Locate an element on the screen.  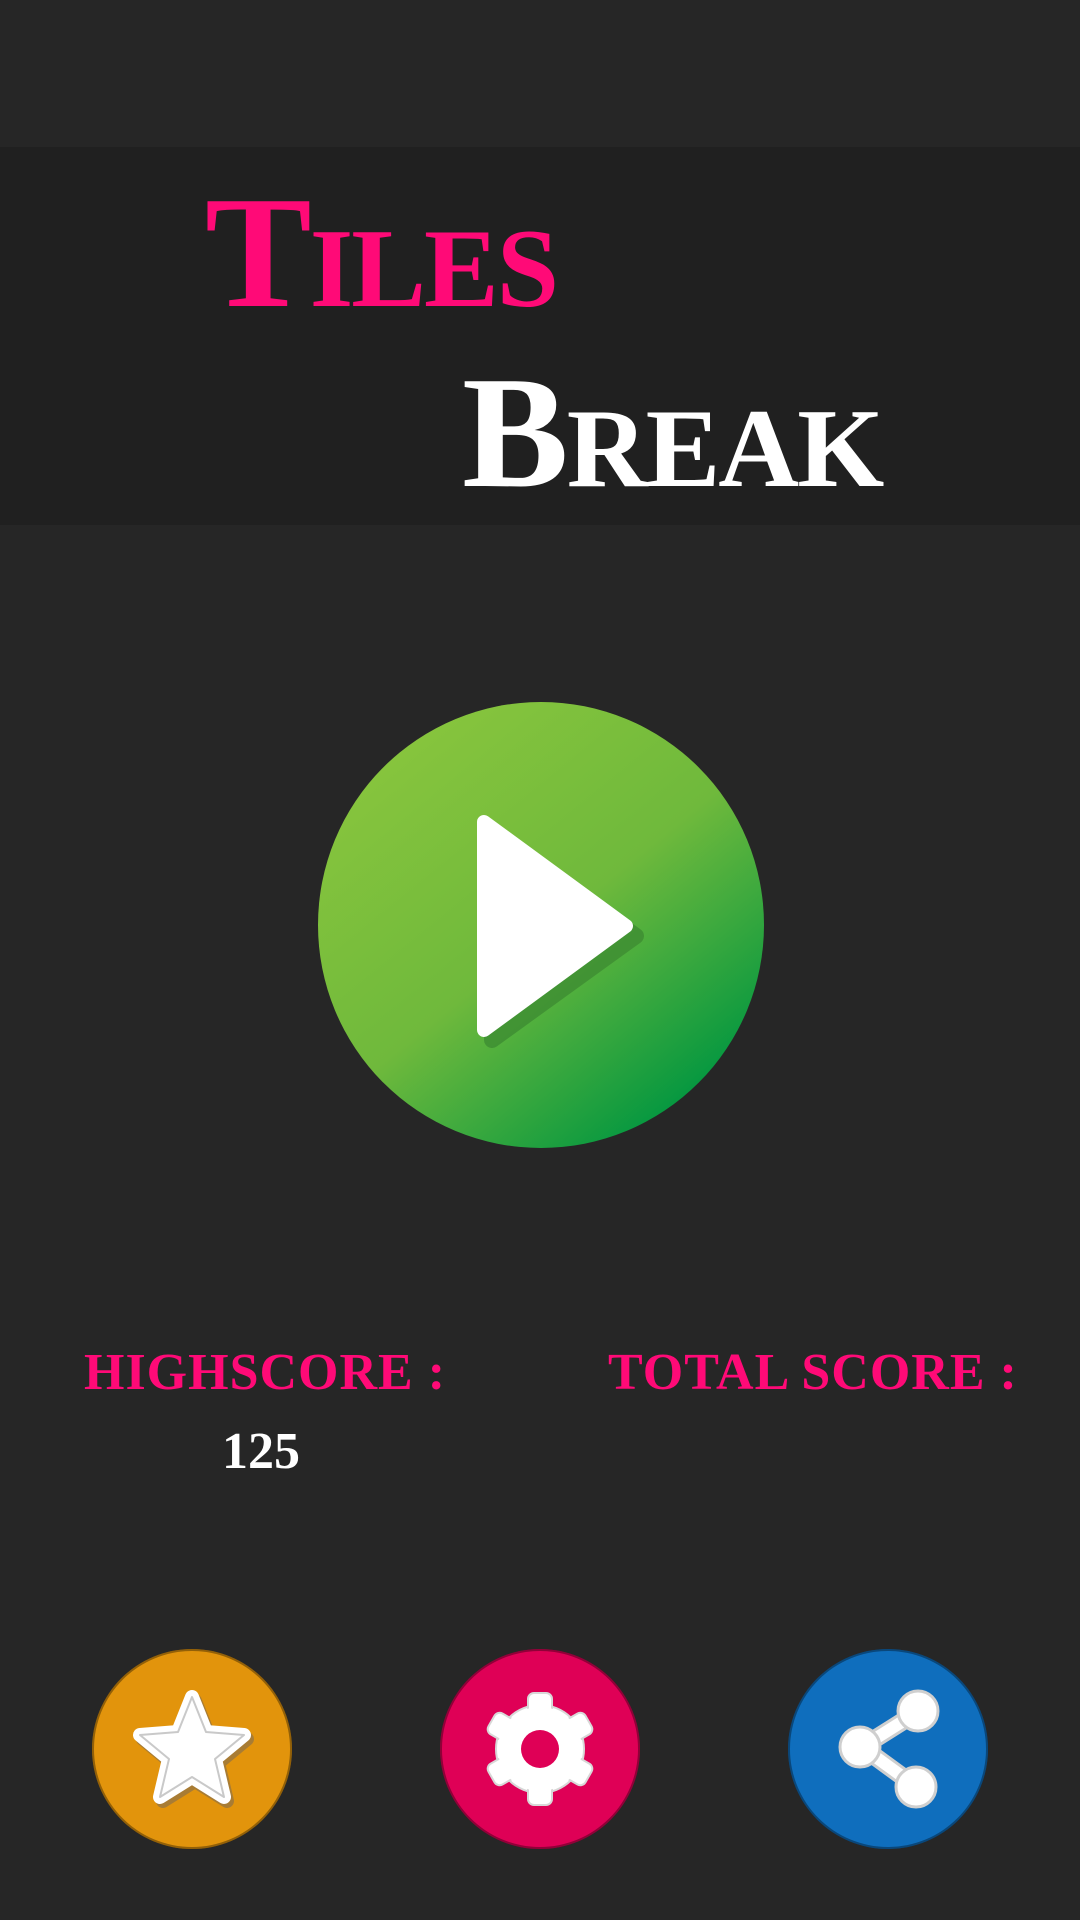
play-button is located at coordinates (541, 925).